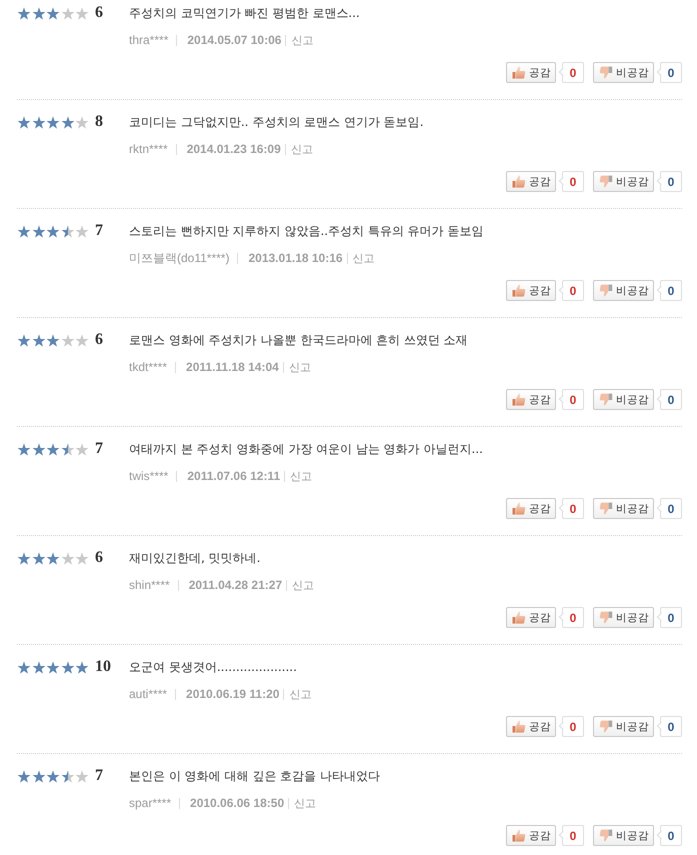 This screenshot has height=855, width=697. I want to click on username: spar****, so click(150, 803).